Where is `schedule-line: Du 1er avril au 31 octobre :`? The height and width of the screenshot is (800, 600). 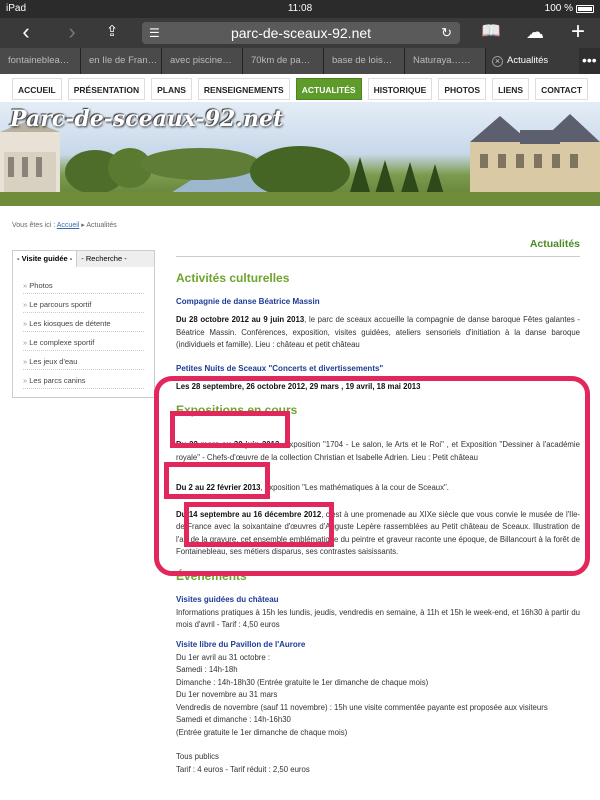
schedule-line: Du 1er avril au 31 octobre : is located at coordinates (223, 657).